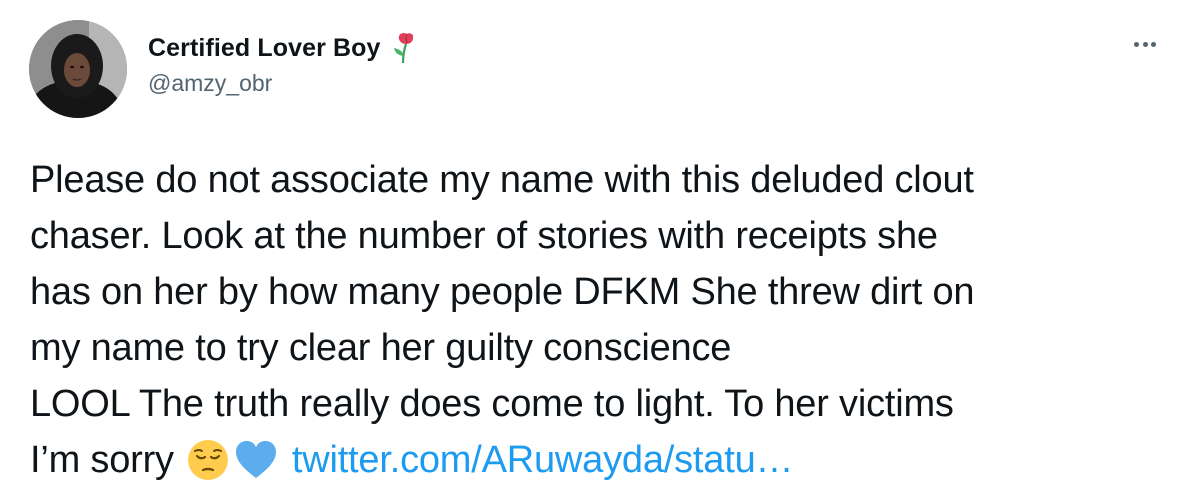 The height and width of the screenshot is (500, 1182). Describe the element at coordinates (404, 48) in the screenshot. I see `wilted-rose-icon` at that location.